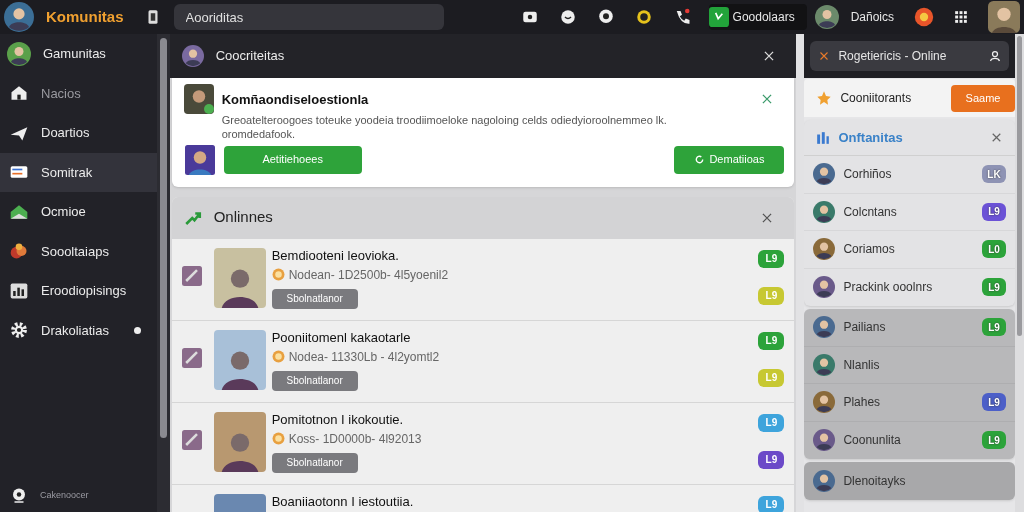  I want to click on contact-row: Plahes L9, so click(909, 403).